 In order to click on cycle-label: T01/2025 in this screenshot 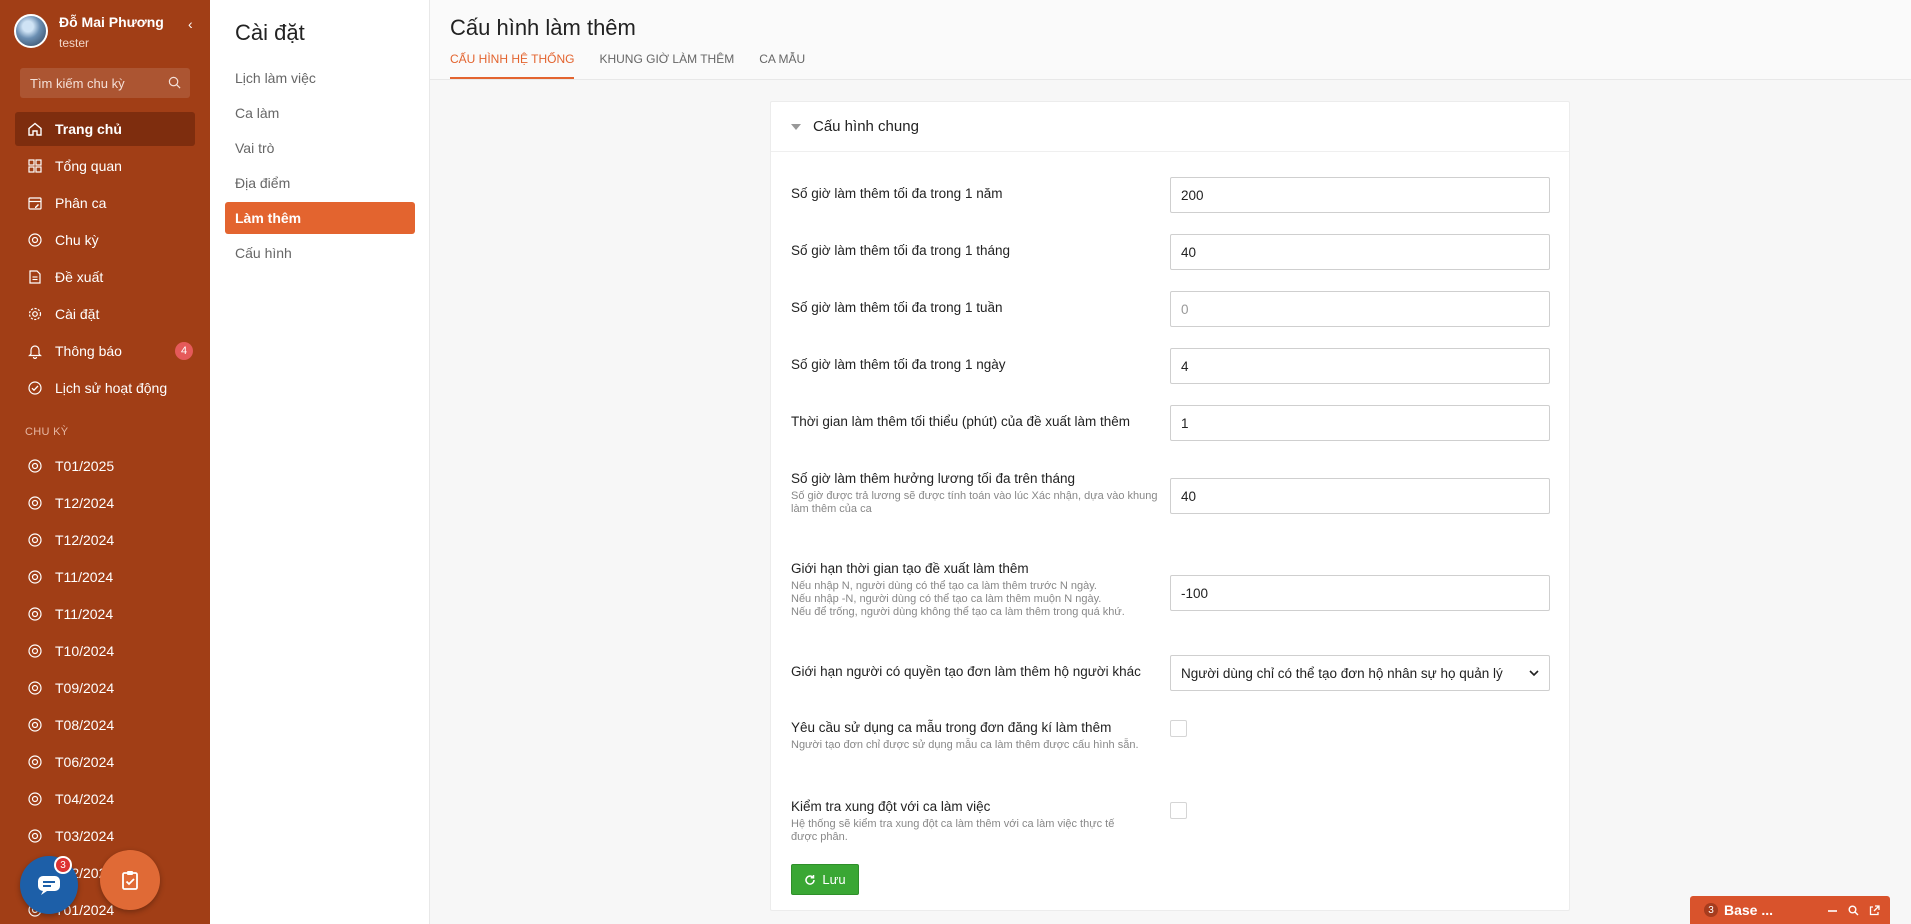, I will do `click(85, 466)`.